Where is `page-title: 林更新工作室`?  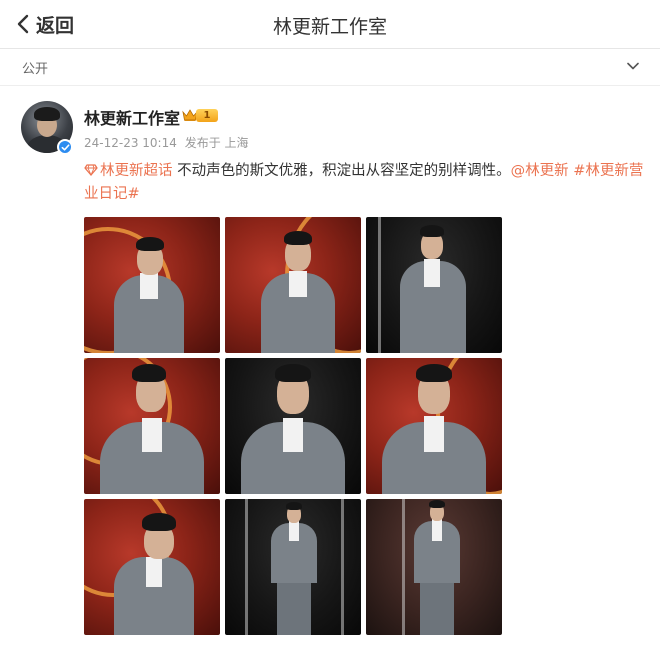 page-title: 林更新工作室 is located at coordinates (329, 27).